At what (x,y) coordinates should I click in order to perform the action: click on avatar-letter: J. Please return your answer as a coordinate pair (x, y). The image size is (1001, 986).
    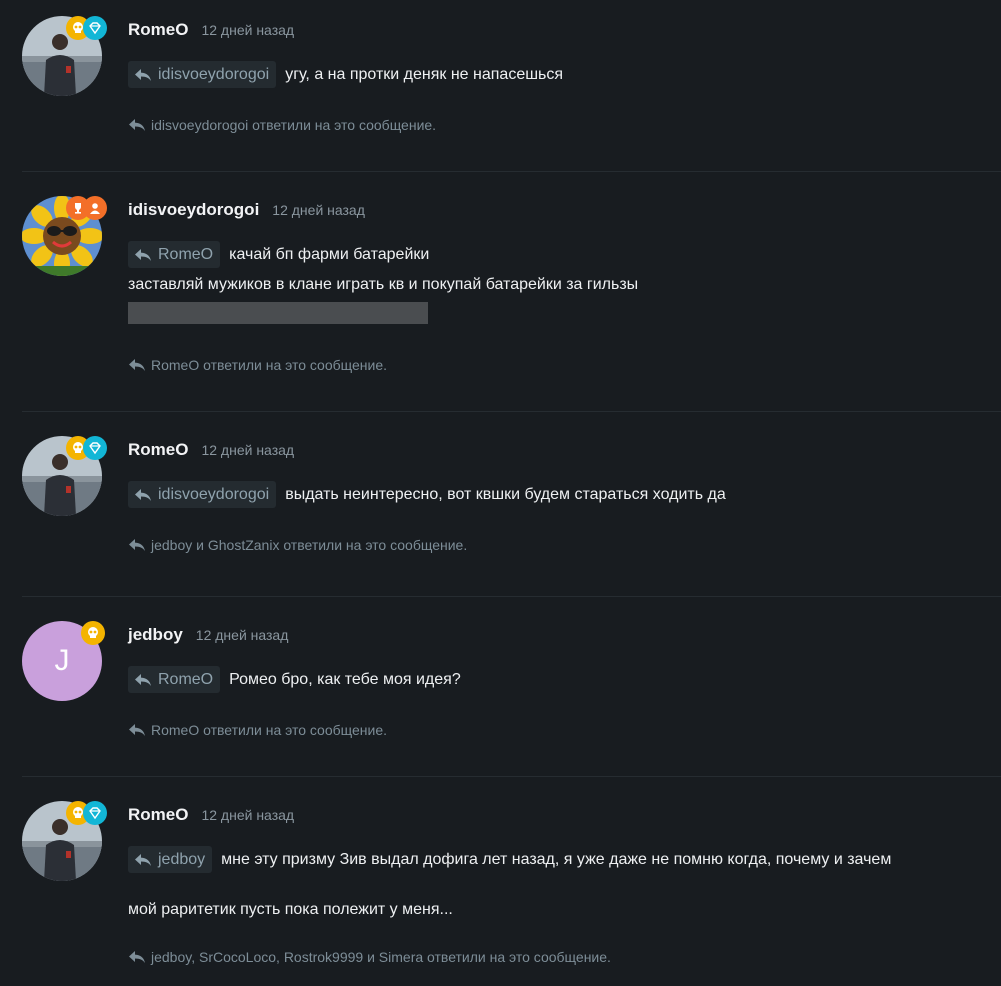
    Looking at the image, I should click on (62, 660).